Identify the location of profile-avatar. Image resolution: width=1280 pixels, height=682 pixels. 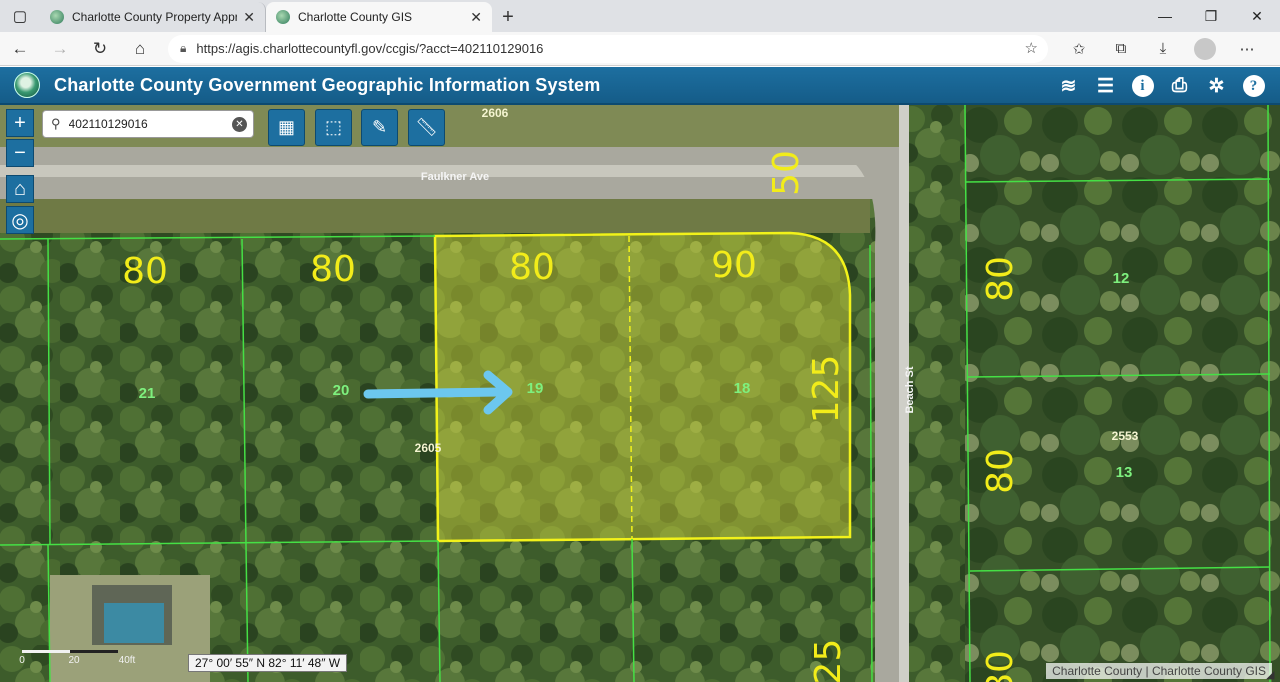
(1205, 48).